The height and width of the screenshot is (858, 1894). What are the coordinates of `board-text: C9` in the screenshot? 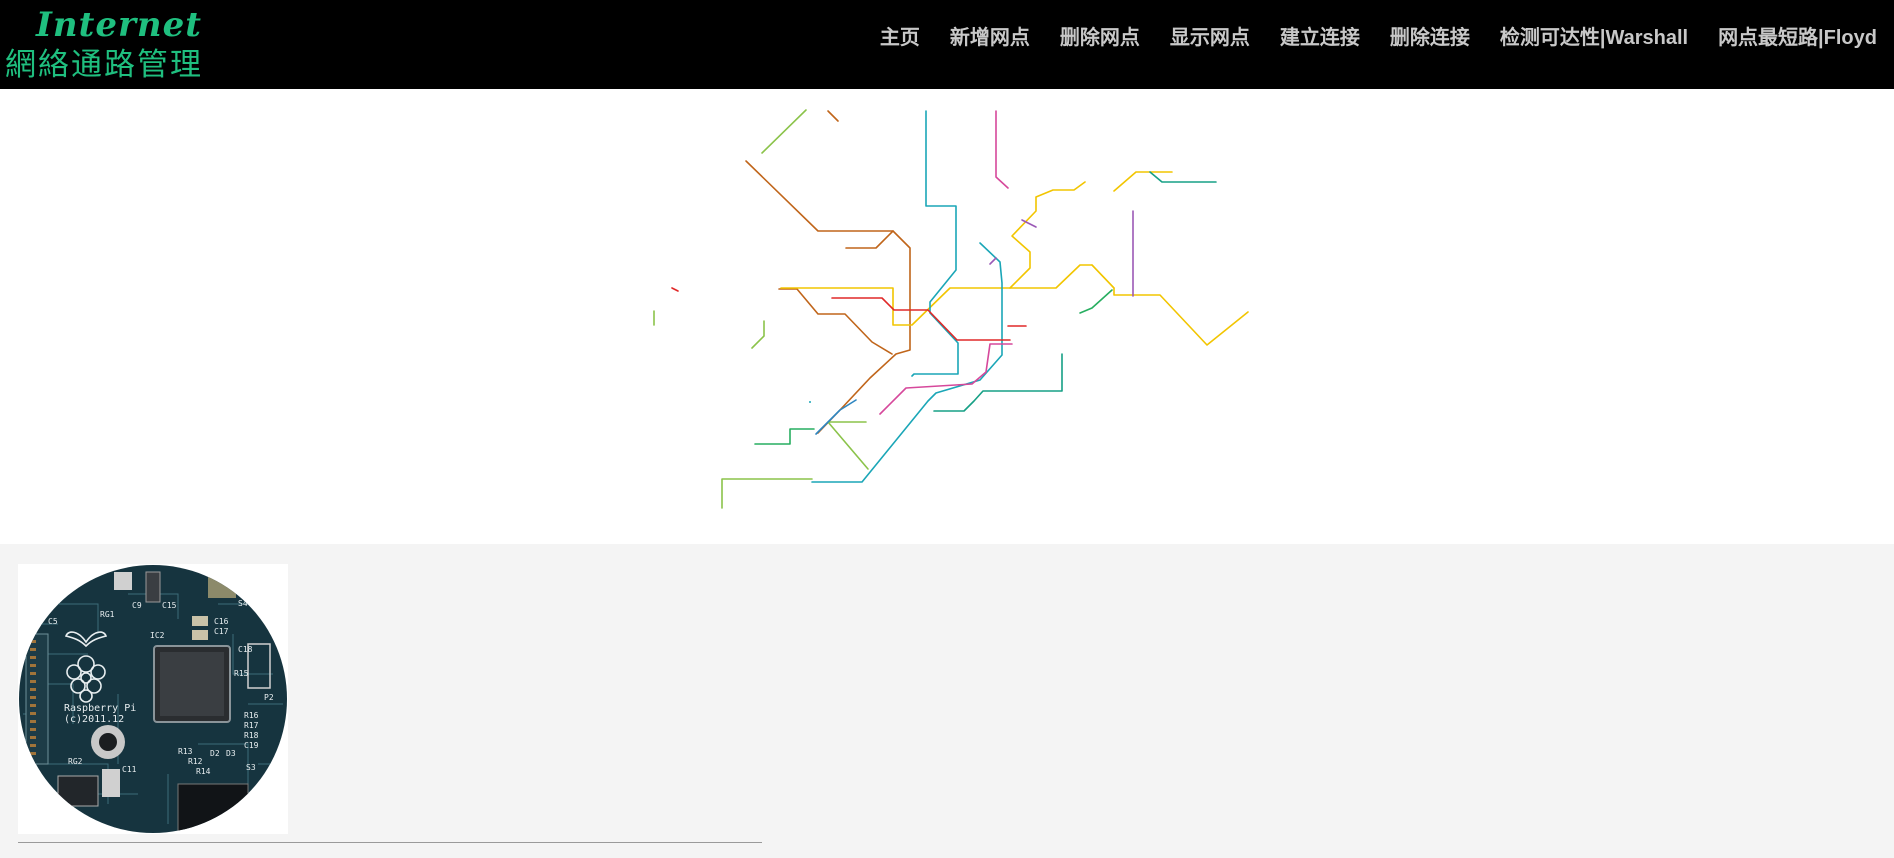 It's located at (137, 605).